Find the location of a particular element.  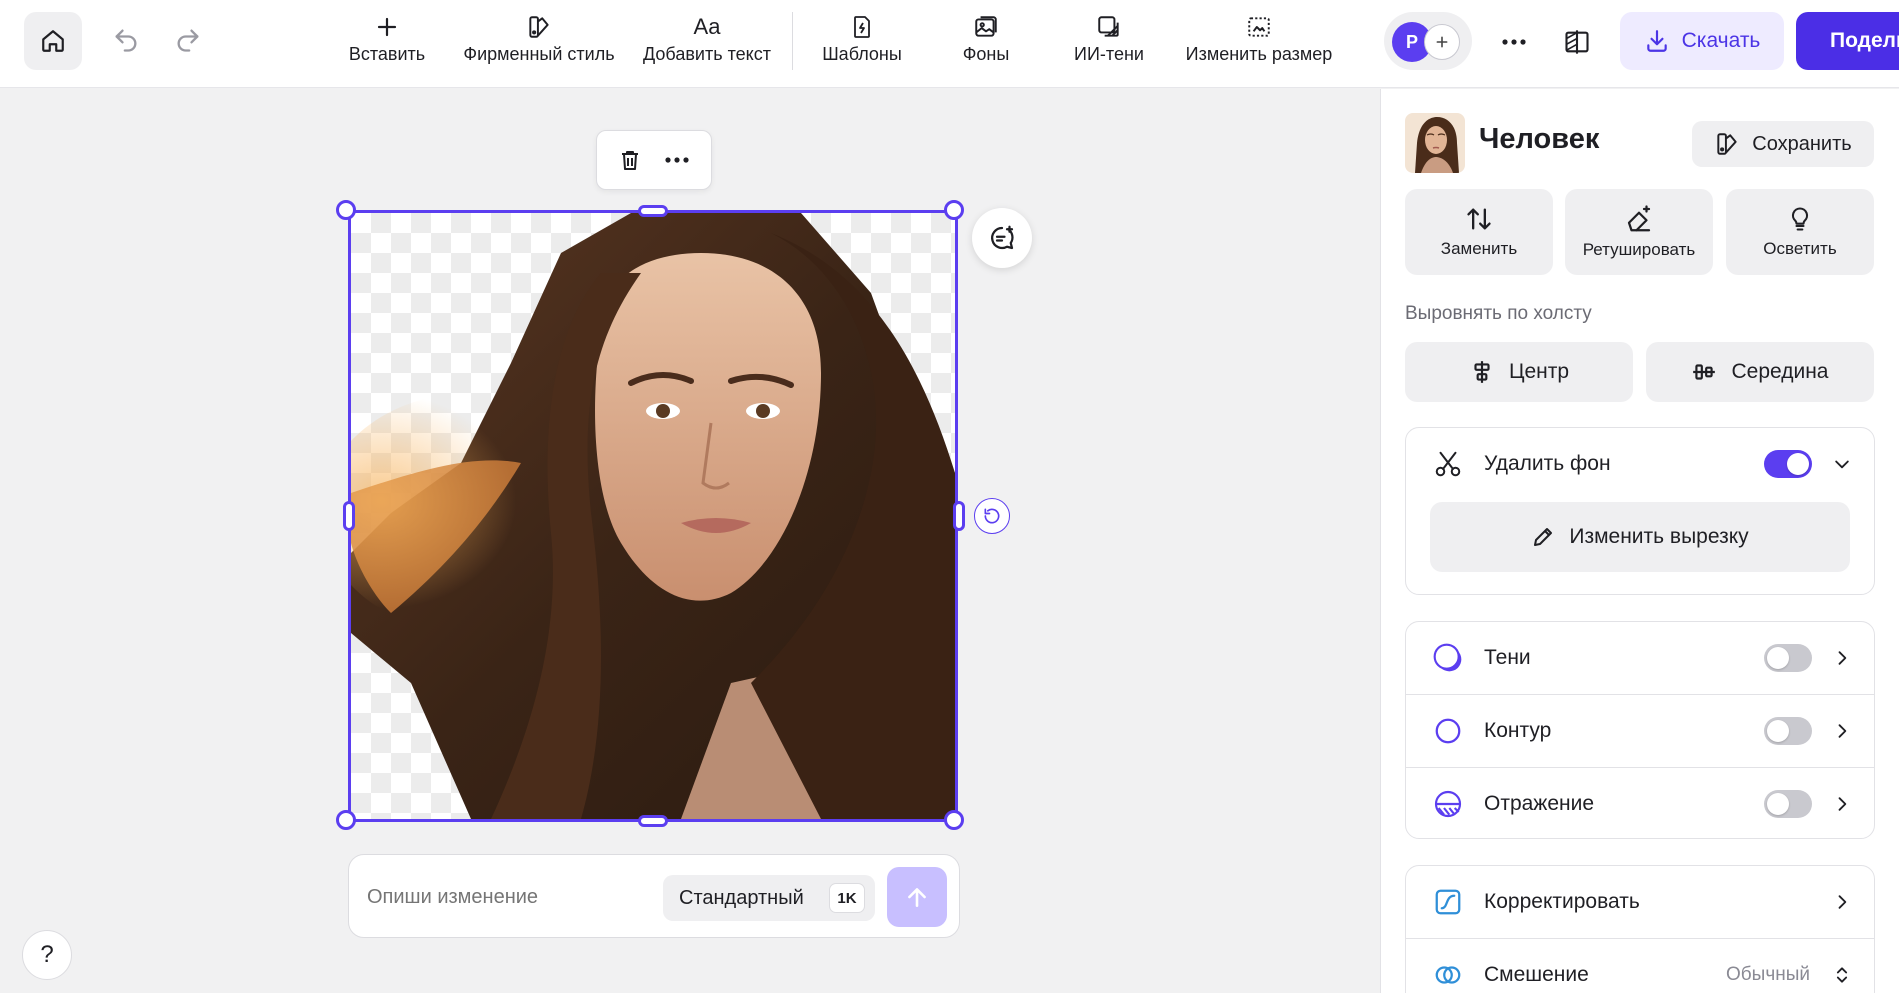

edit-cutout-button: Изменить вырезку is located at coordinates (1640, 537).